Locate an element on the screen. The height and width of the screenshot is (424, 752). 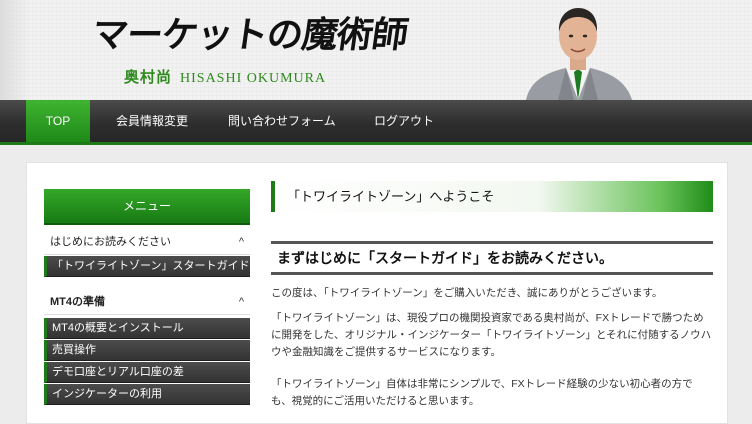
site-logo-author: 奥村尚 HISASHI OKUMURA is located at coordinates (225, 76).